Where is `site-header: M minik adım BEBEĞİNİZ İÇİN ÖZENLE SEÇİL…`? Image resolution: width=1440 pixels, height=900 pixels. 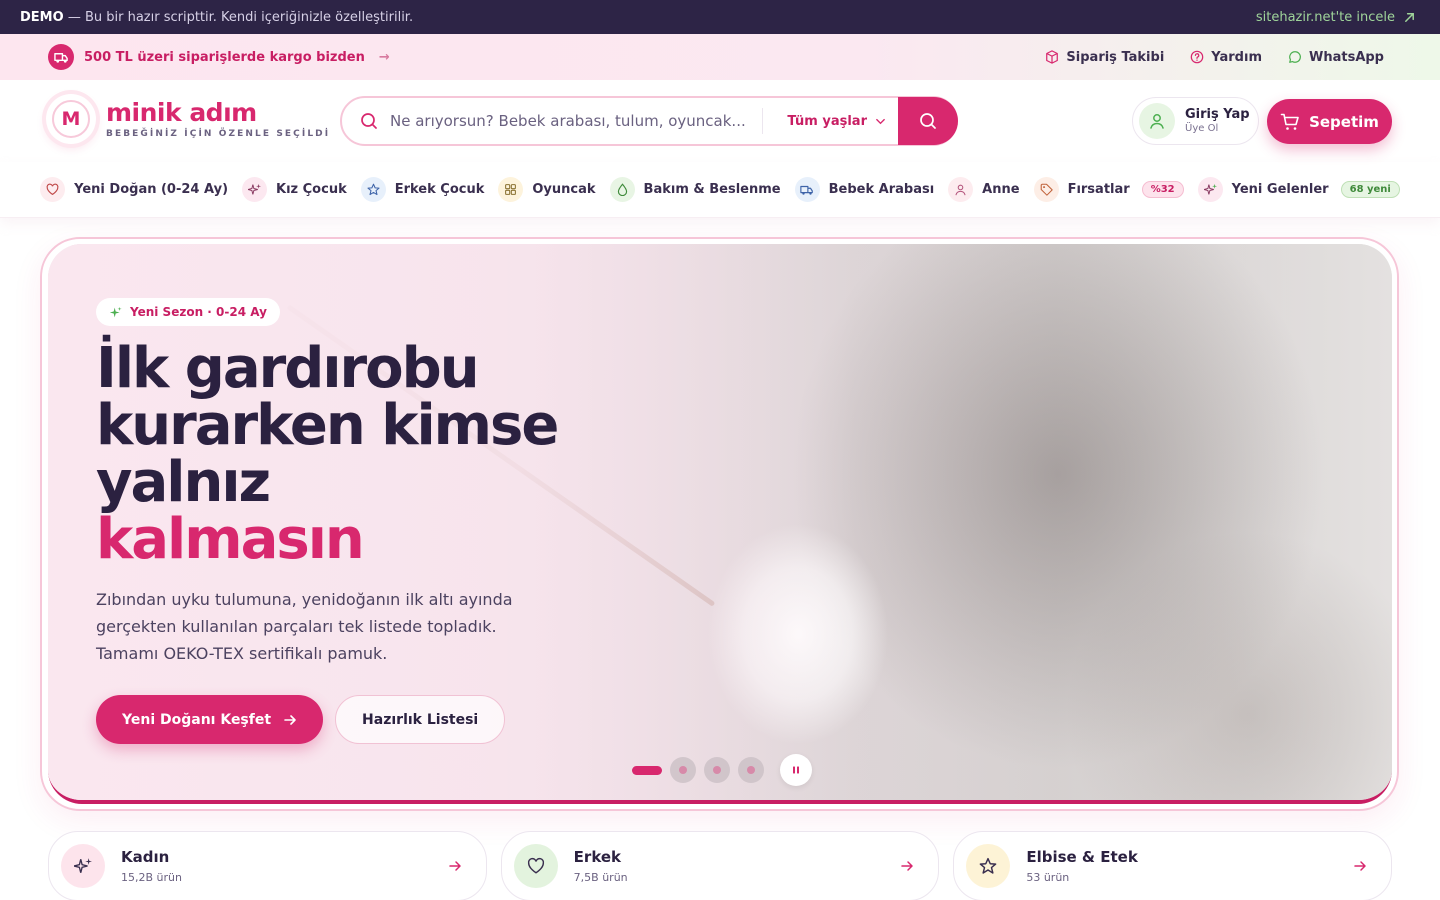 site-header: M minik adım BEBEĞİNİZ İÇİN ÖZENLE SEÇİL… is located at coordinates (720, 121).